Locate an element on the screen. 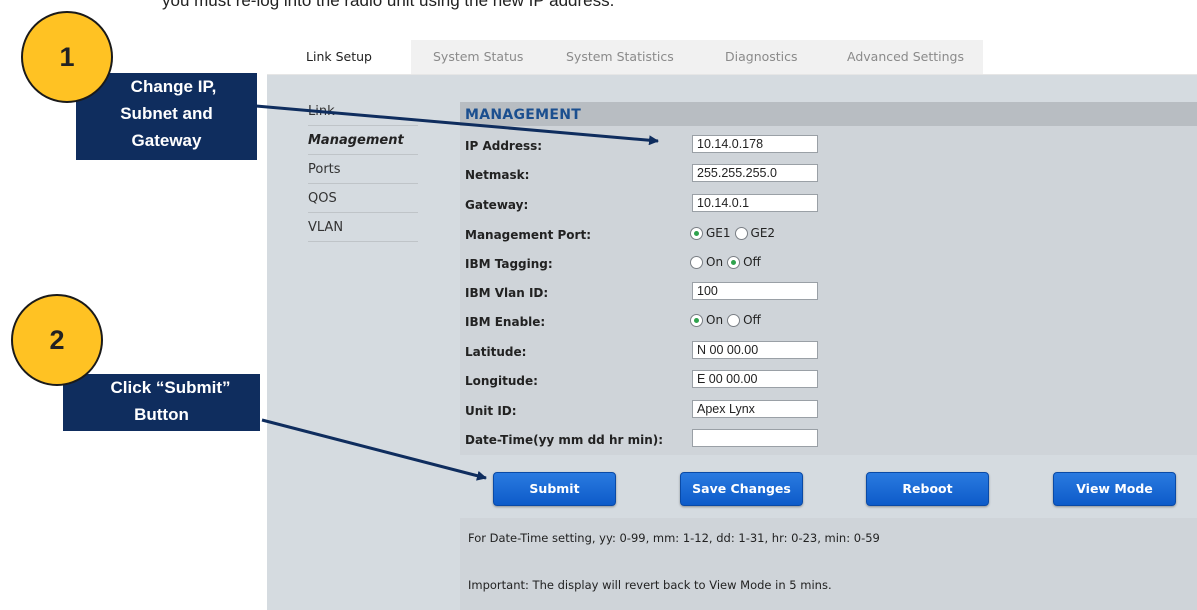 The height and width of the screenshot is (610, 1197). callout-step1-line2: Subnet and is located at coordinates (166, 113).